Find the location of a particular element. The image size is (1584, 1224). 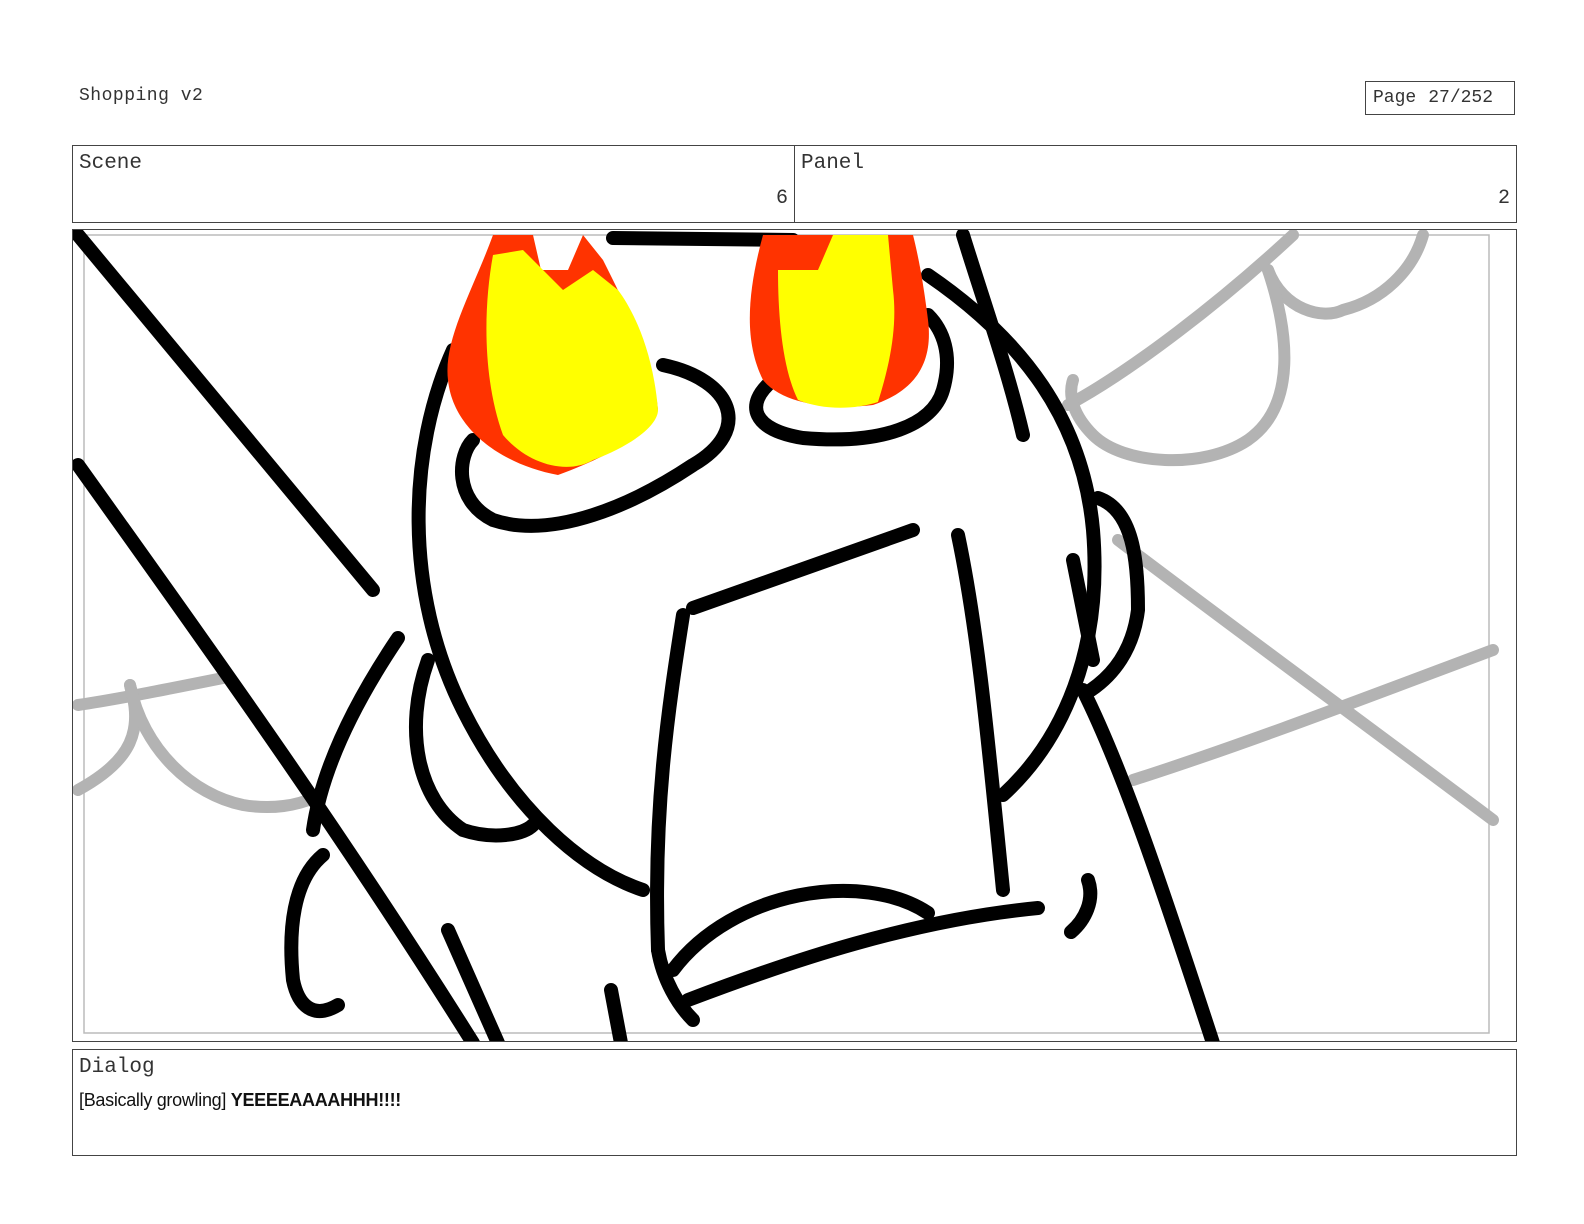

mouth-right is located at coordinates (980, 712).